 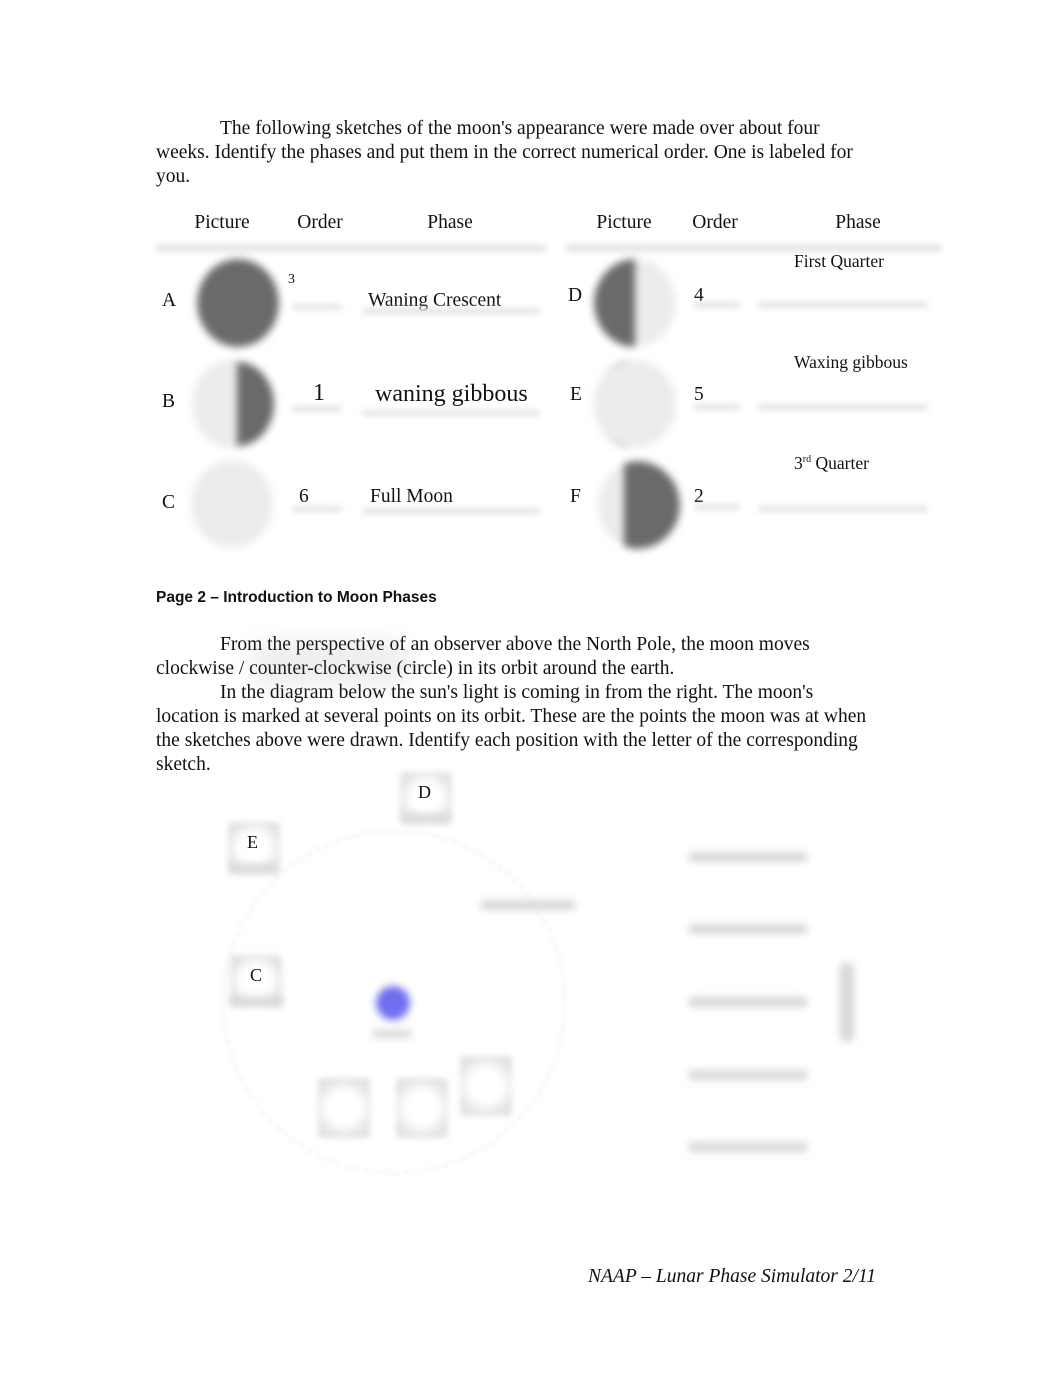 What do you see at coordinates (252, 842) in the screenshot?
I see `position-label-e: E` at bounding box center [252, 842].